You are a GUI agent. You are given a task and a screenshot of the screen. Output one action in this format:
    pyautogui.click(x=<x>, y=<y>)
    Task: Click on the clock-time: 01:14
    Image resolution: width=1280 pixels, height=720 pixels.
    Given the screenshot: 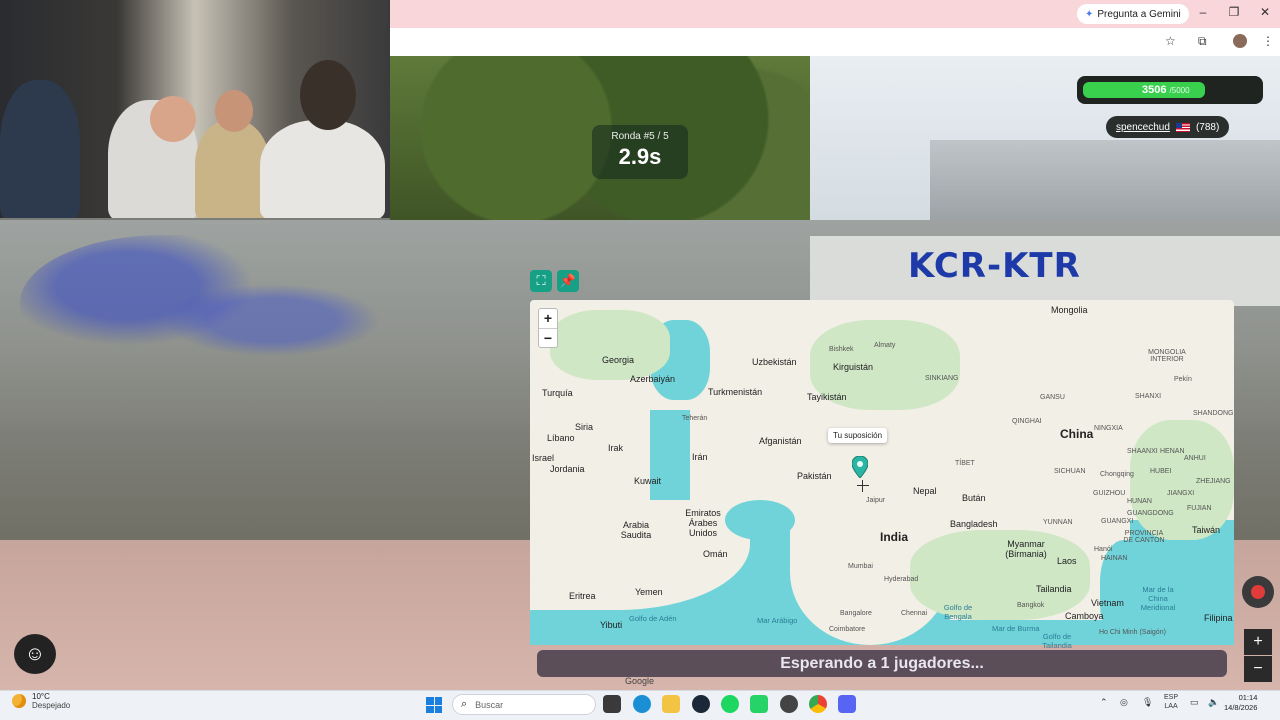 What is the action you would take?
    pyautogui.click(x=1248, y=697)
    